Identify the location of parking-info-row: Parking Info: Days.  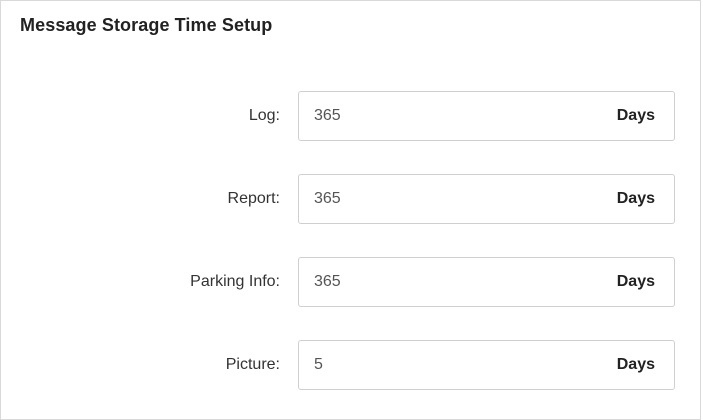
(351, 282).